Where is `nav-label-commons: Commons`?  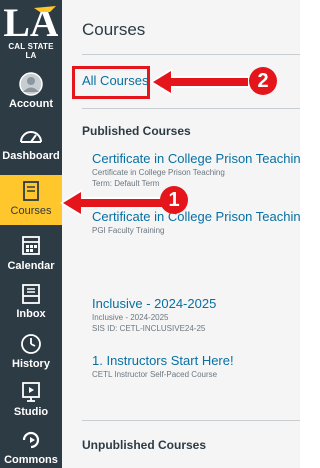
nav-label-commons: Commons is located at coordinates (31, 460).